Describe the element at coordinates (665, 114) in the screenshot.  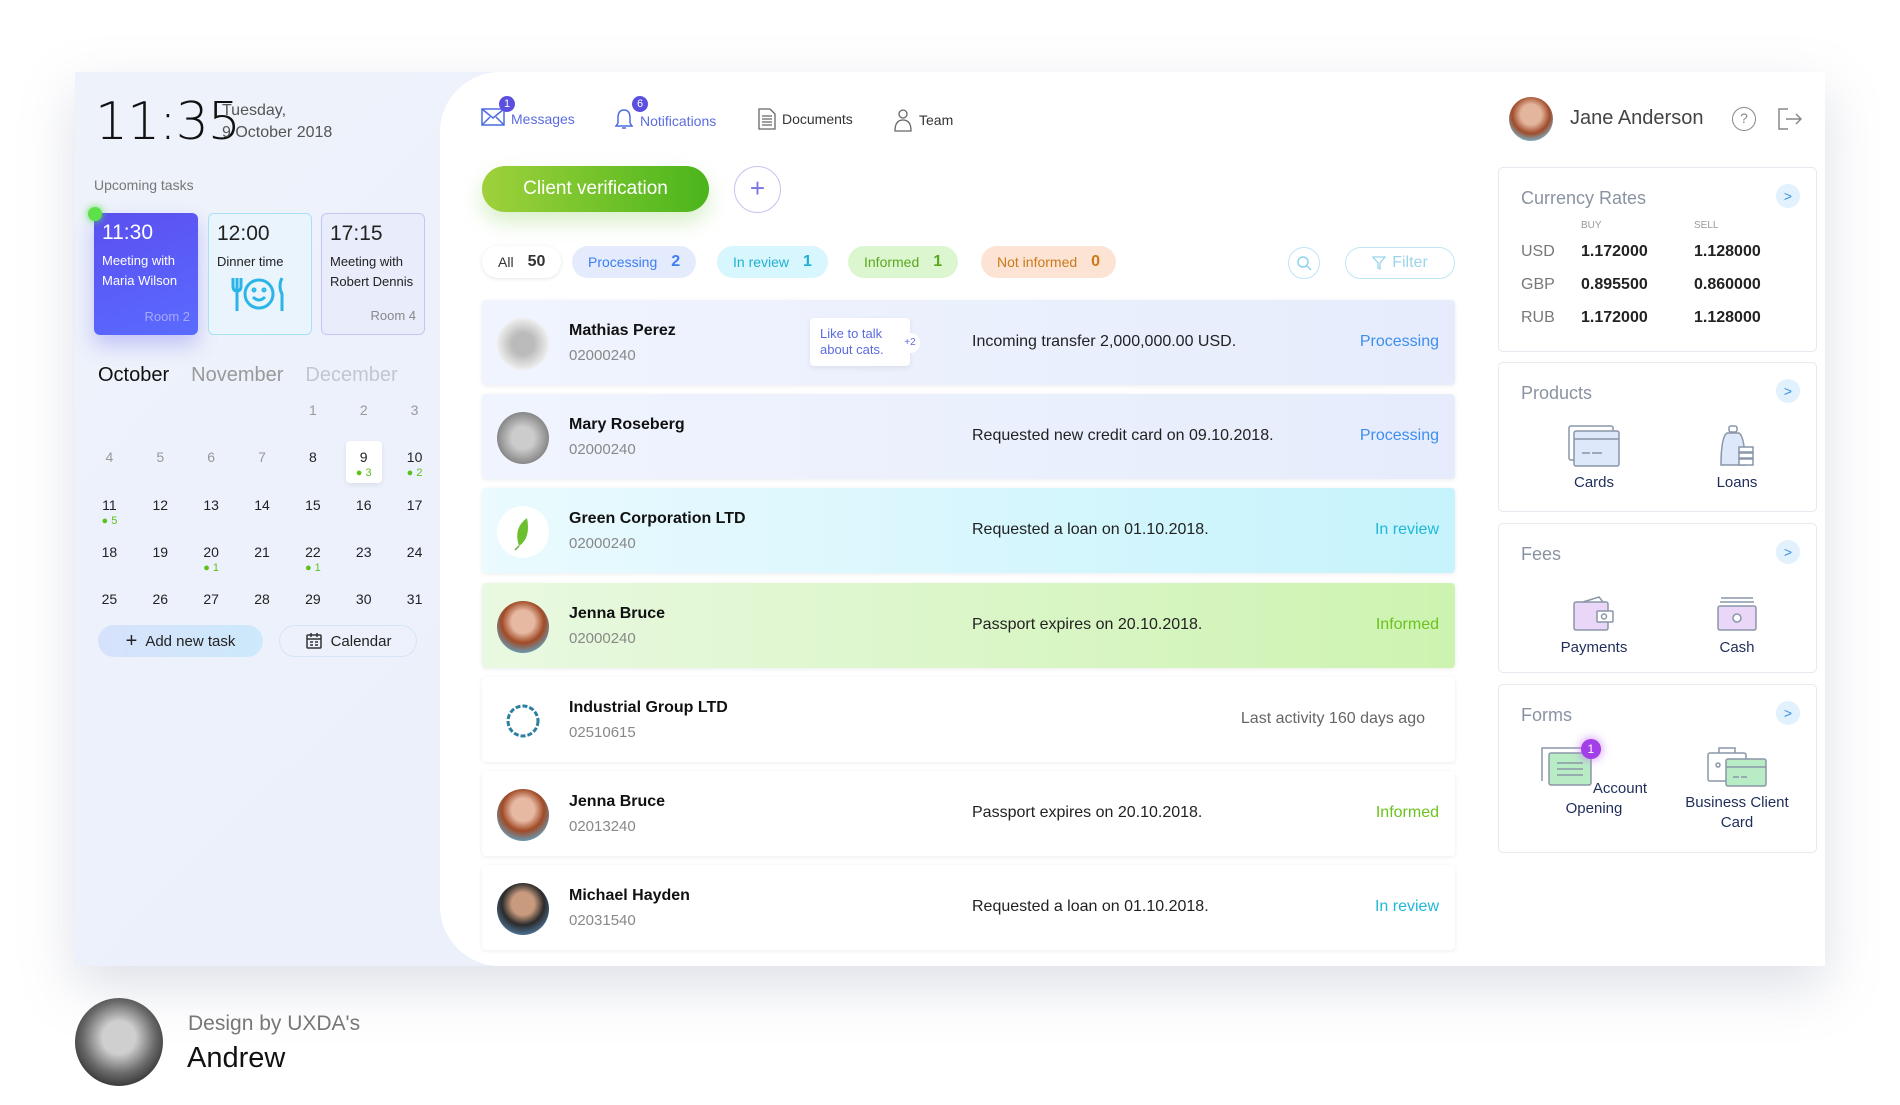
I see `nav-notifications: 6 Notifications` at that location.